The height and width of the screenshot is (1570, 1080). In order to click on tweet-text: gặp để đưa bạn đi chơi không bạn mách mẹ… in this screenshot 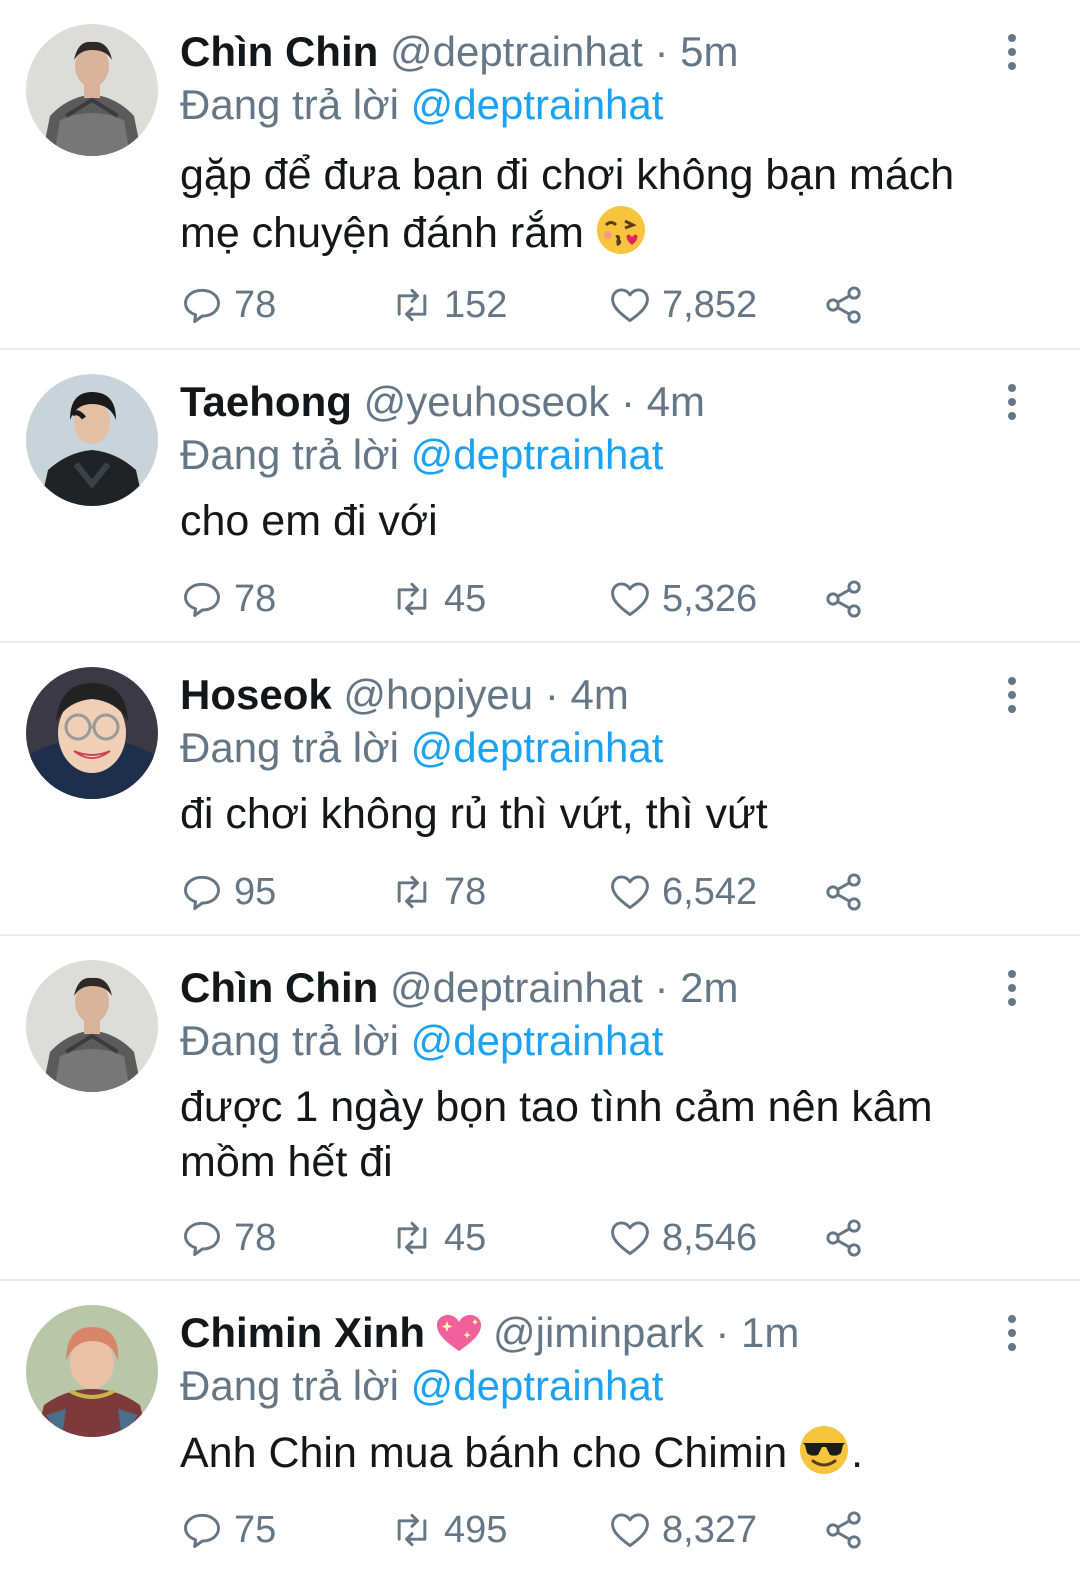, I will do `click(600, 204)`.